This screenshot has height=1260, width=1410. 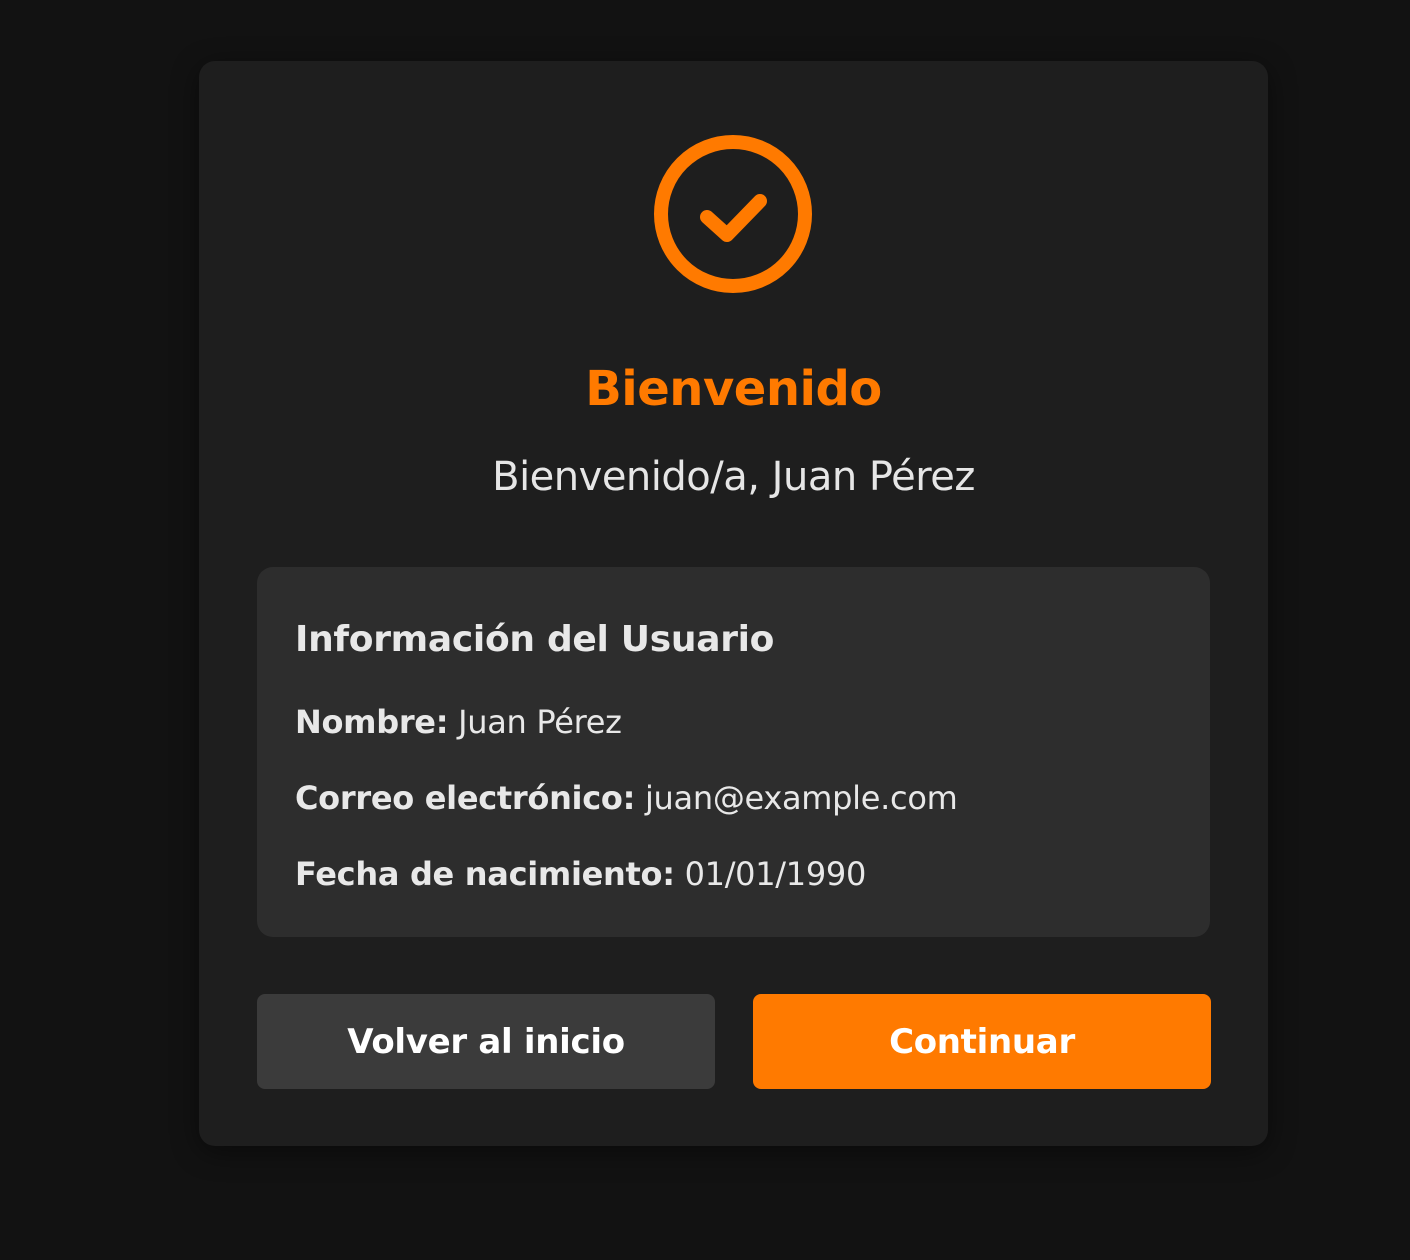 I want to click on email-row: Correo electrónico: juan@example.com, so click(x=626, y=798).